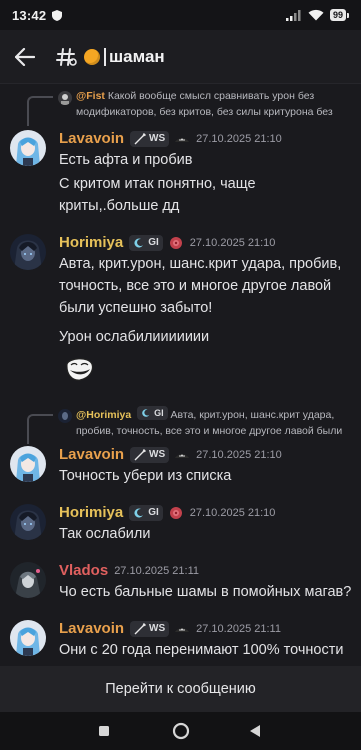  What do you see at coordinates (126, 160) in the screenshot?
I see `message-text: Есть афта и пробив` at bounding box center [126, 160].